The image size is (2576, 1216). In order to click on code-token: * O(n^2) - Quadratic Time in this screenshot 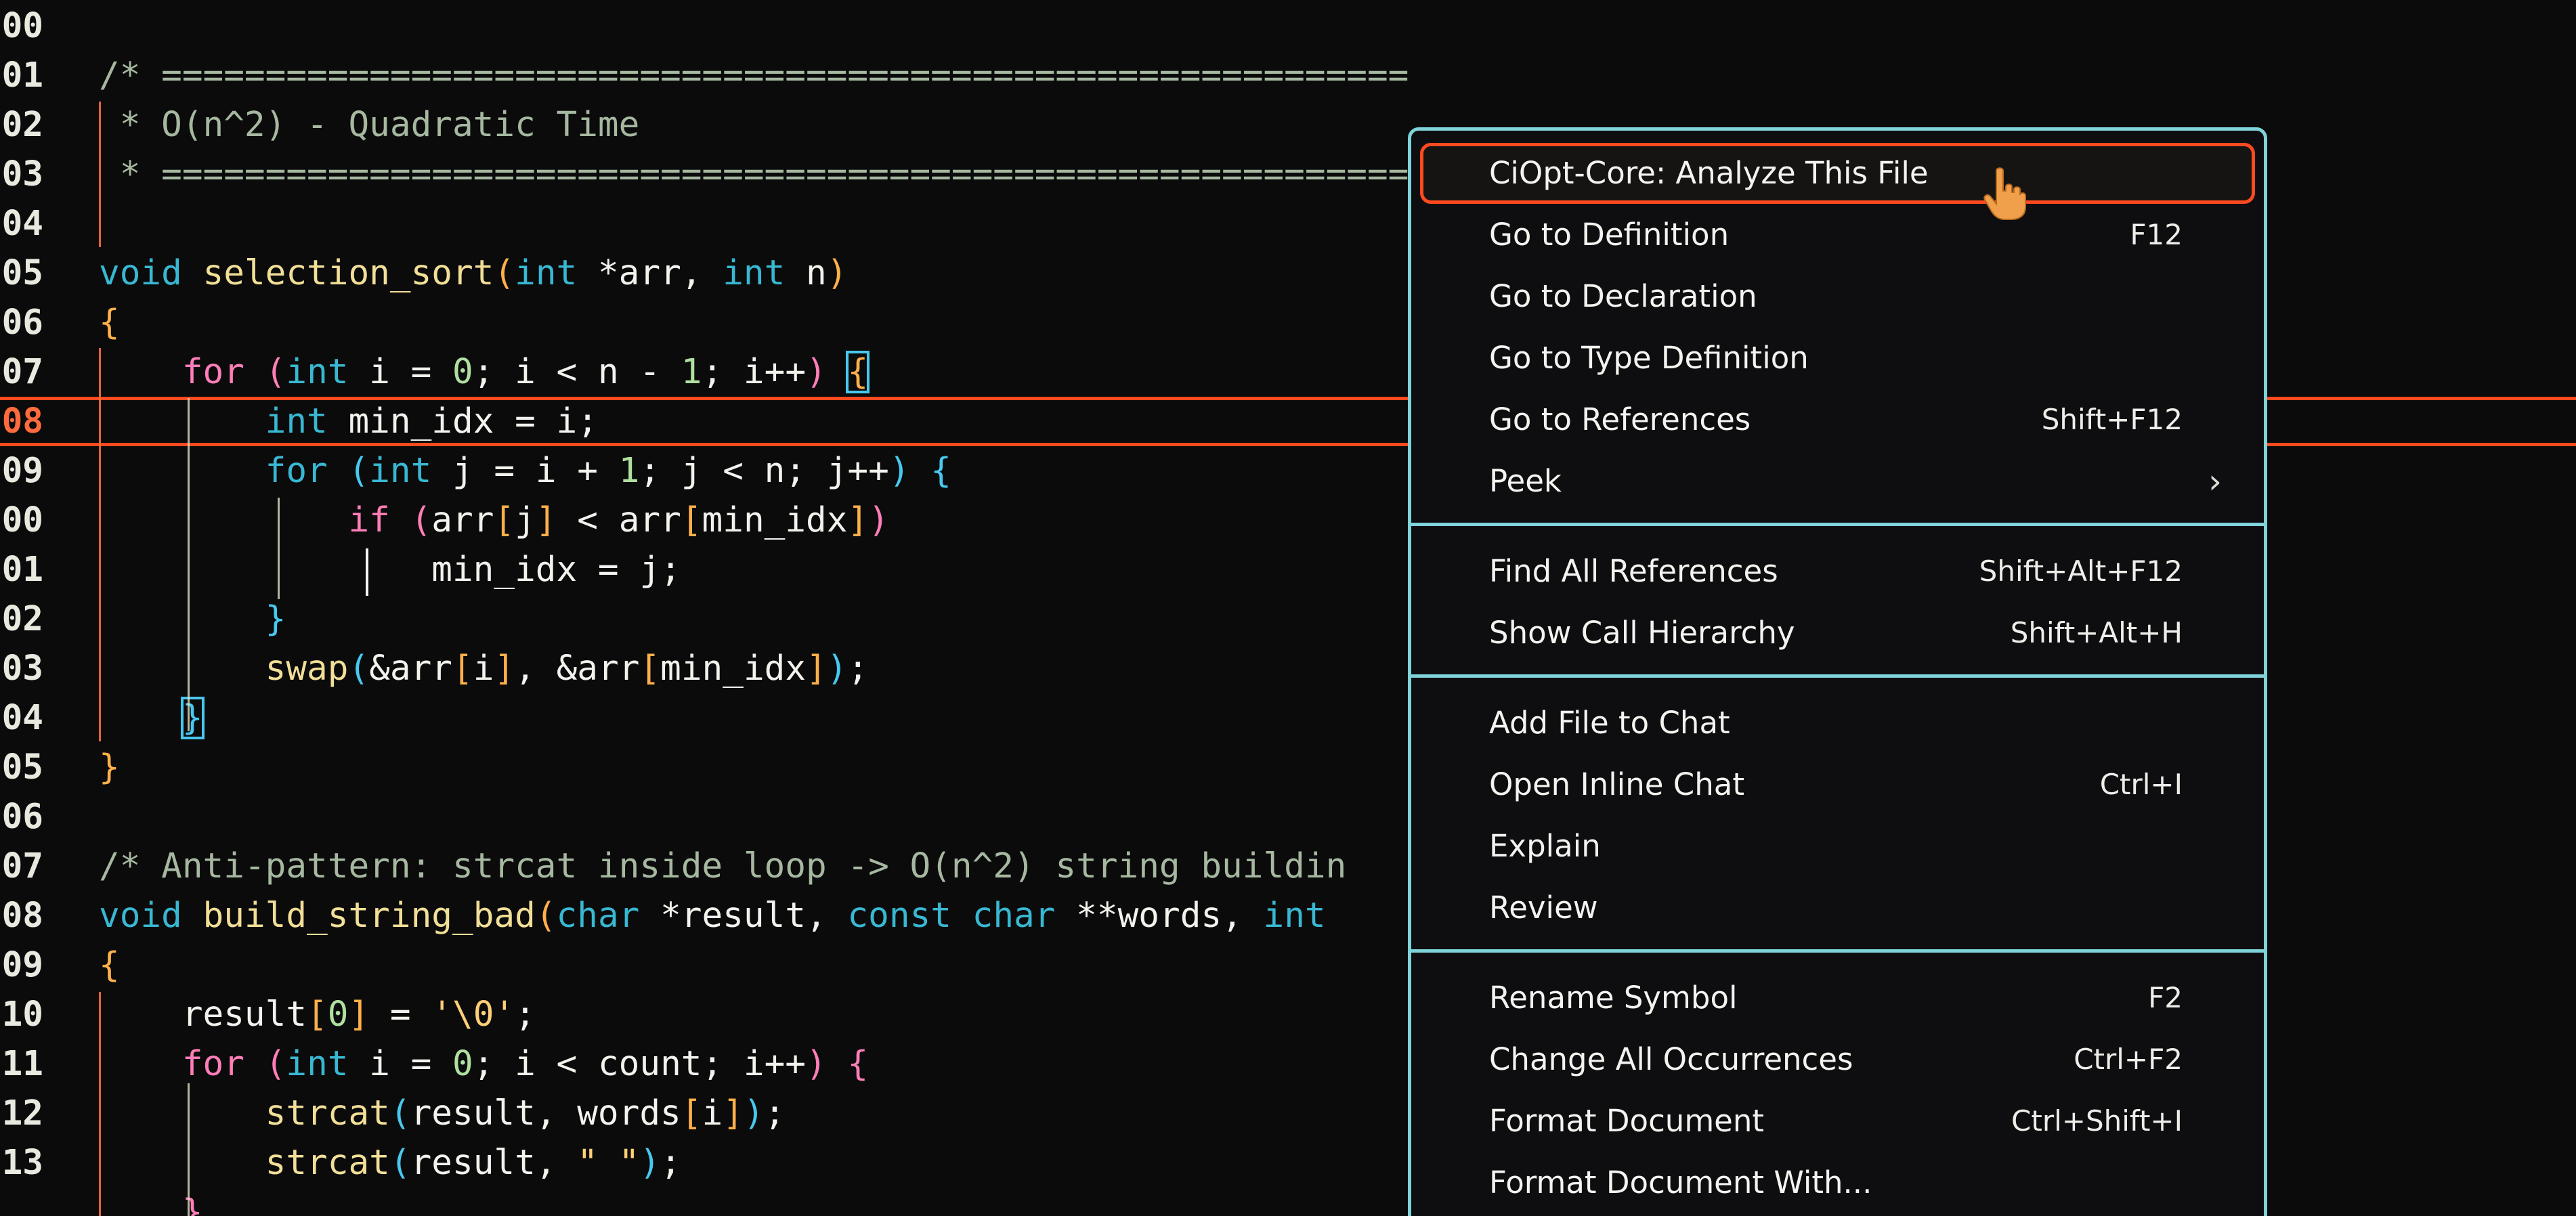, I will do `click(369, 125)`.